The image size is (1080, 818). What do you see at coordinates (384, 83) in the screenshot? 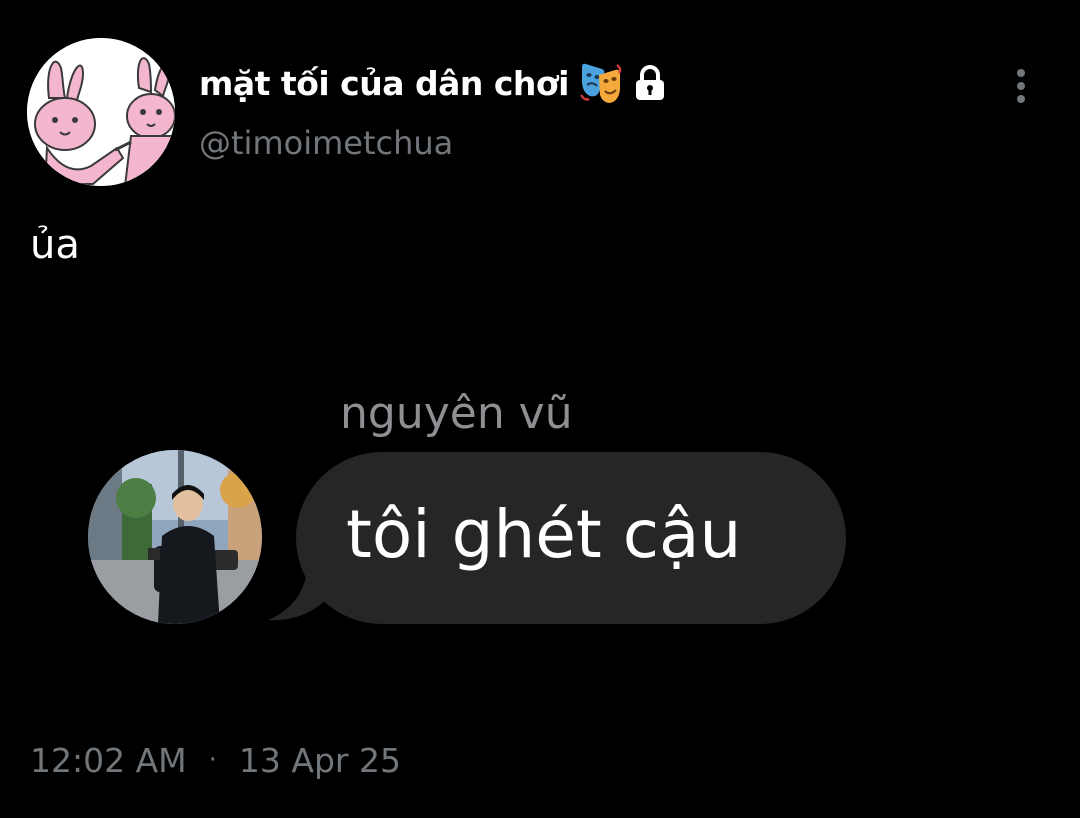
I see `author-display-name: mặt tối của dân chơi` at bounding box center [384, 83].